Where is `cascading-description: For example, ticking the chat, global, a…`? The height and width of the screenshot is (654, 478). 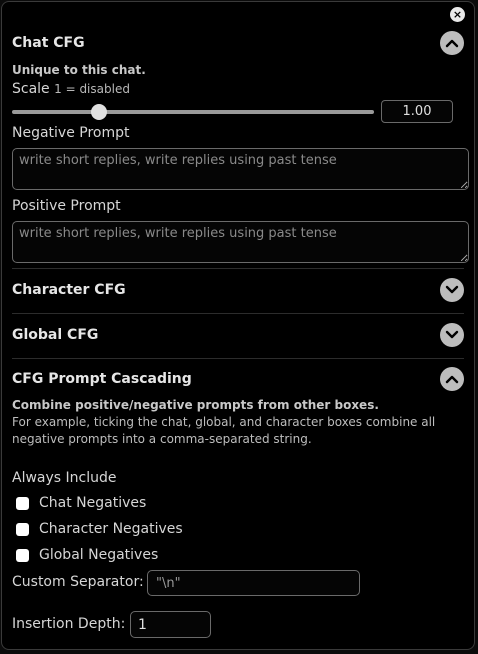 cascading-description: For example, ticking the chat, global, a… is located at coordinates (224, 430).